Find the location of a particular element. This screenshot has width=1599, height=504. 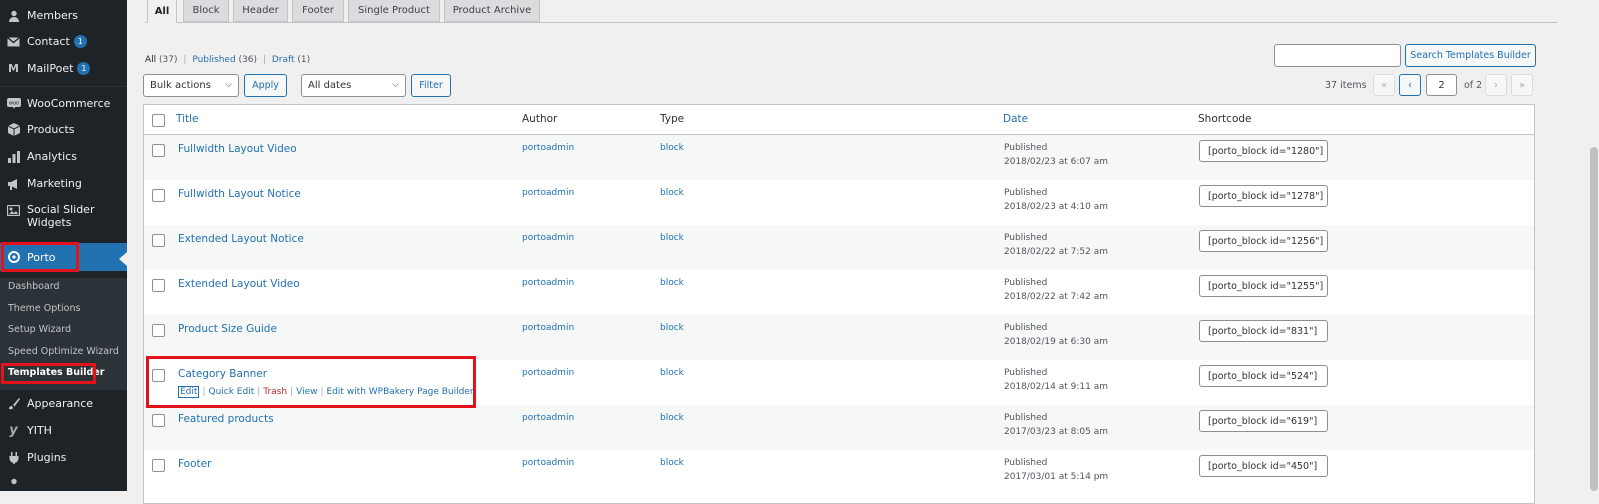

row-title-link: Extended Layout Notice is located at coordinates (241, 239).